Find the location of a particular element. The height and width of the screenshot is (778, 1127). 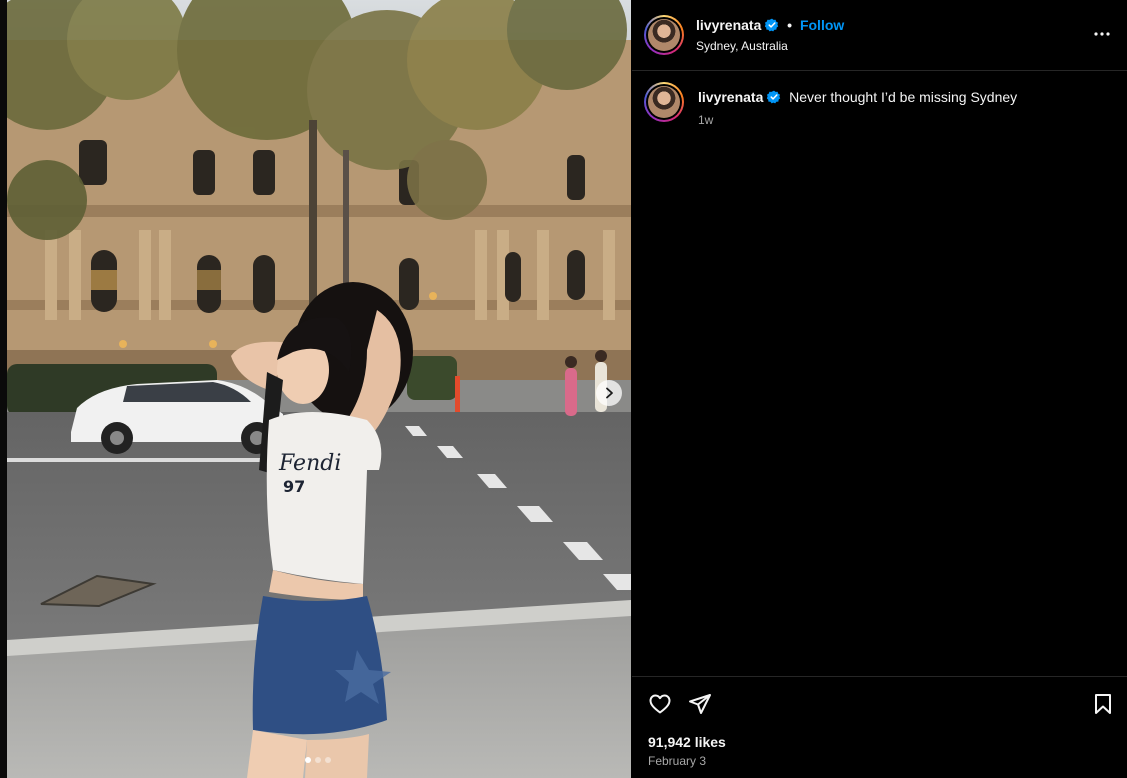

chevron-right-icon is located at coordinates (609, 393).